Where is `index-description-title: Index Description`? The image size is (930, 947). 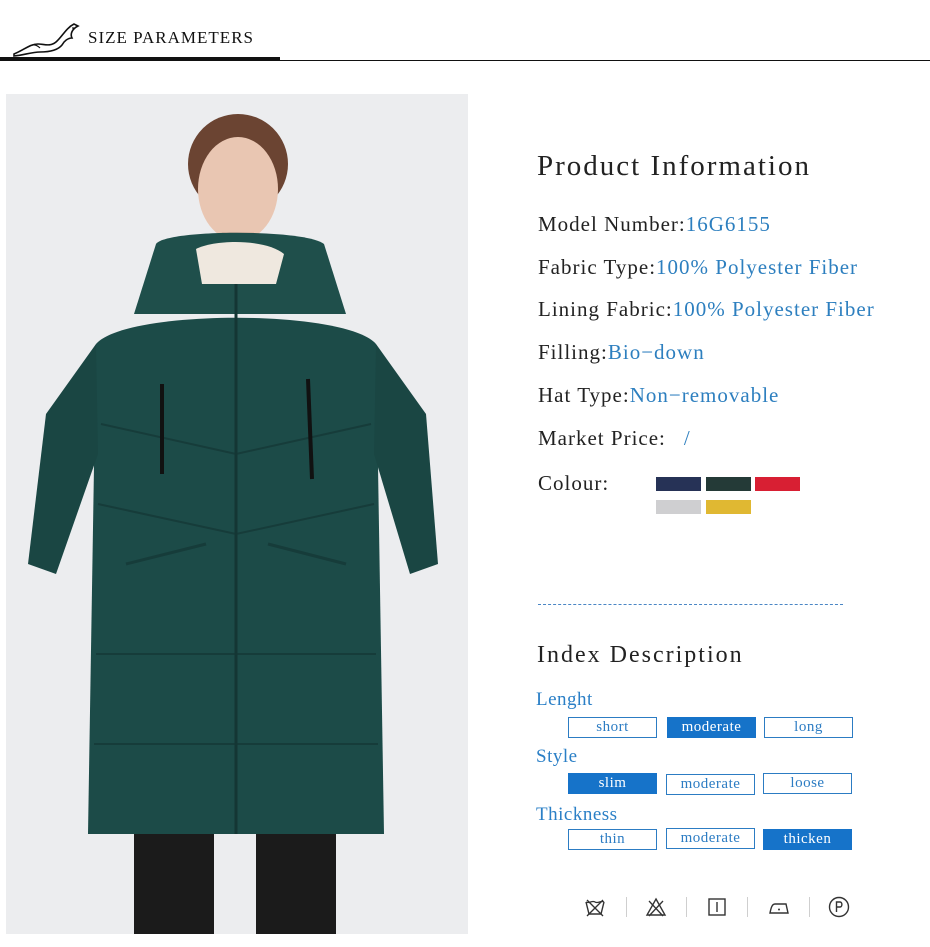 index-description-title: Index Description is located at coordinates (640, 655).